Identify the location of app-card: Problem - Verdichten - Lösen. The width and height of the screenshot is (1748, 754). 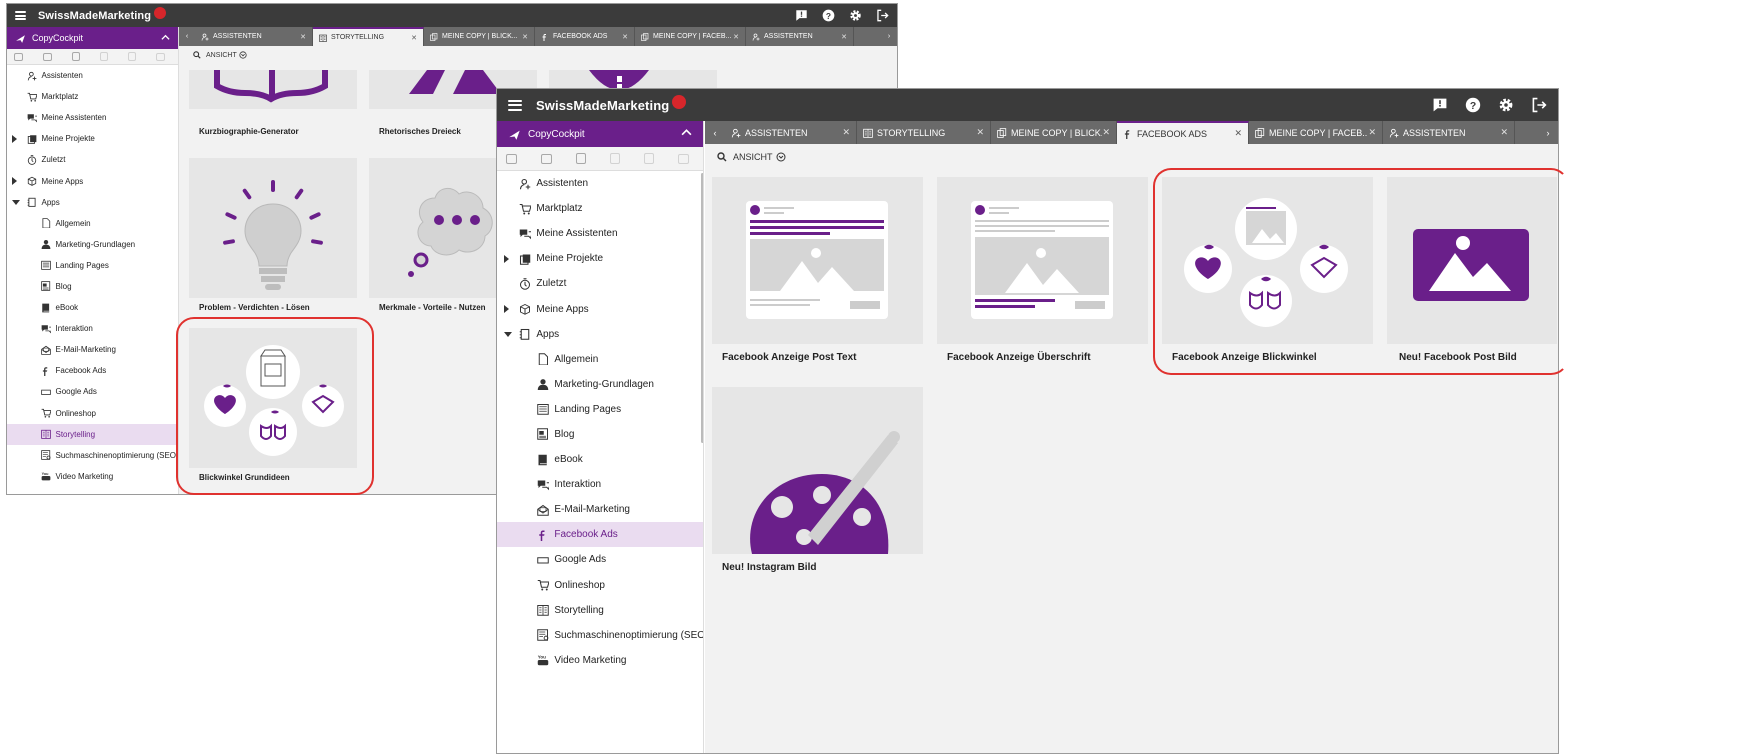
(273, 237).